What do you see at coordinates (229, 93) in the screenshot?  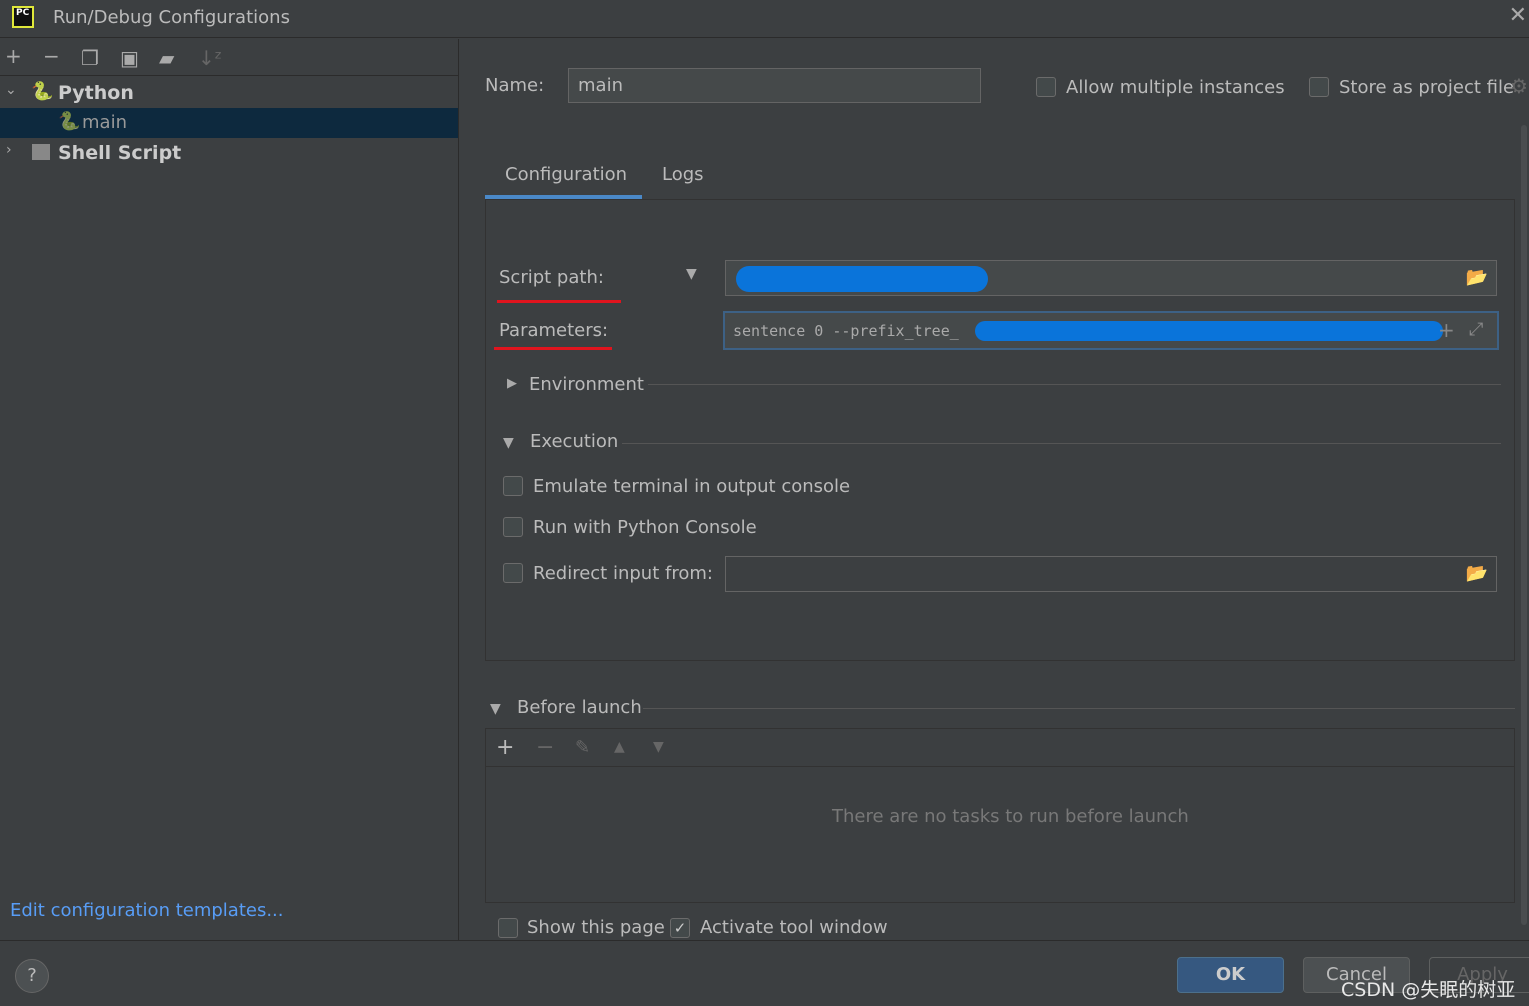 I see `tree-item-python: ⌄ 🐍 Python` at bounding box center [229, 93].